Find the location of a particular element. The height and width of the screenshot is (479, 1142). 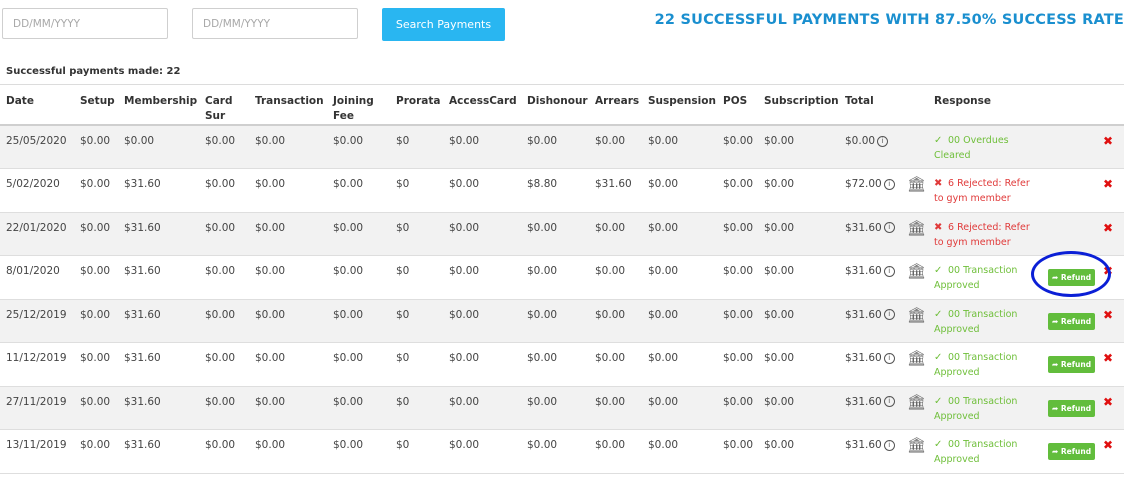

share-arrow-icon: ➦ is located at coordinates (1056, 321).